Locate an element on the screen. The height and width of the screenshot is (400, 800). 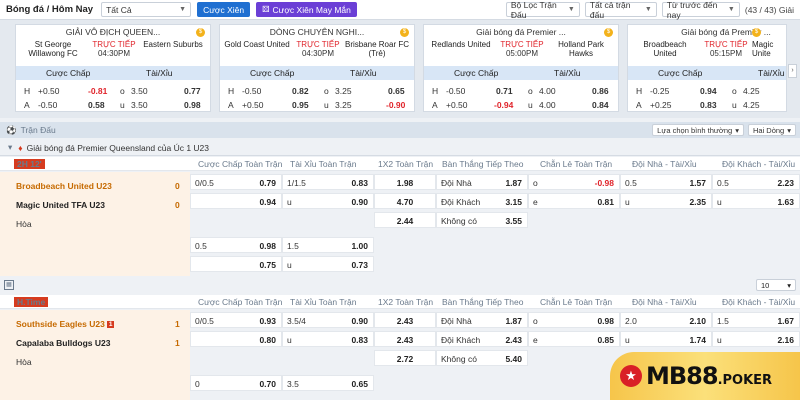
odds-cell: 2.43 is located at coordinates (405, 320).